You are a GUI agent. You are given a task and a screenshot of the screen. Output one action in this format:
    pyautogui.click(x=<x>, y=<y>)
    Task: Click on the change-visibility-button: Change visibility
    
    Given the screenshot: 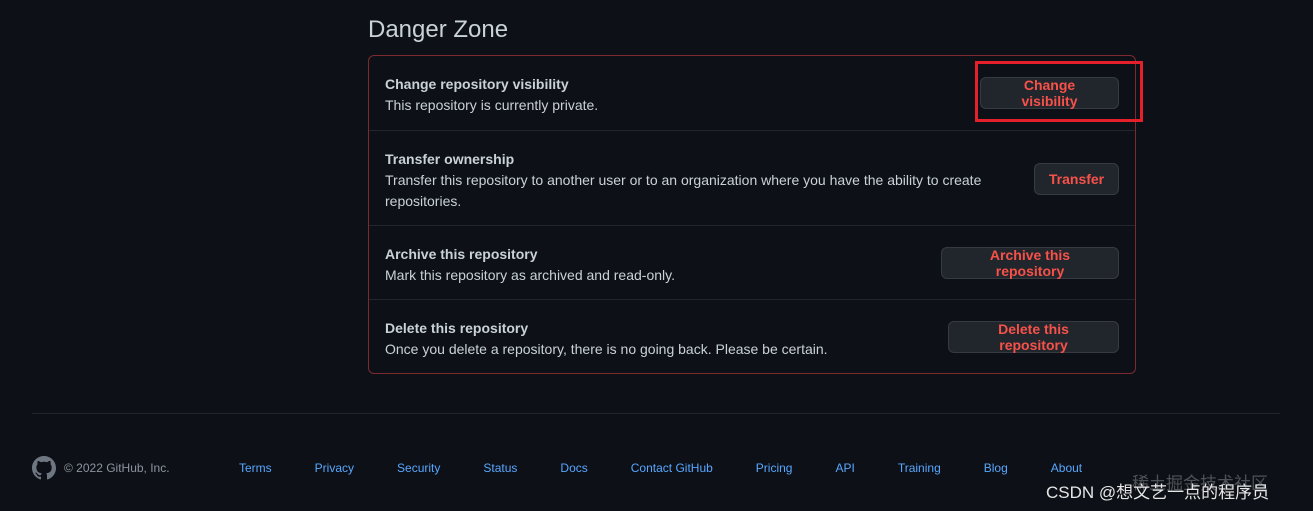 What is the action you would take?
    pyautogui.click(x=1049, y=93)
    